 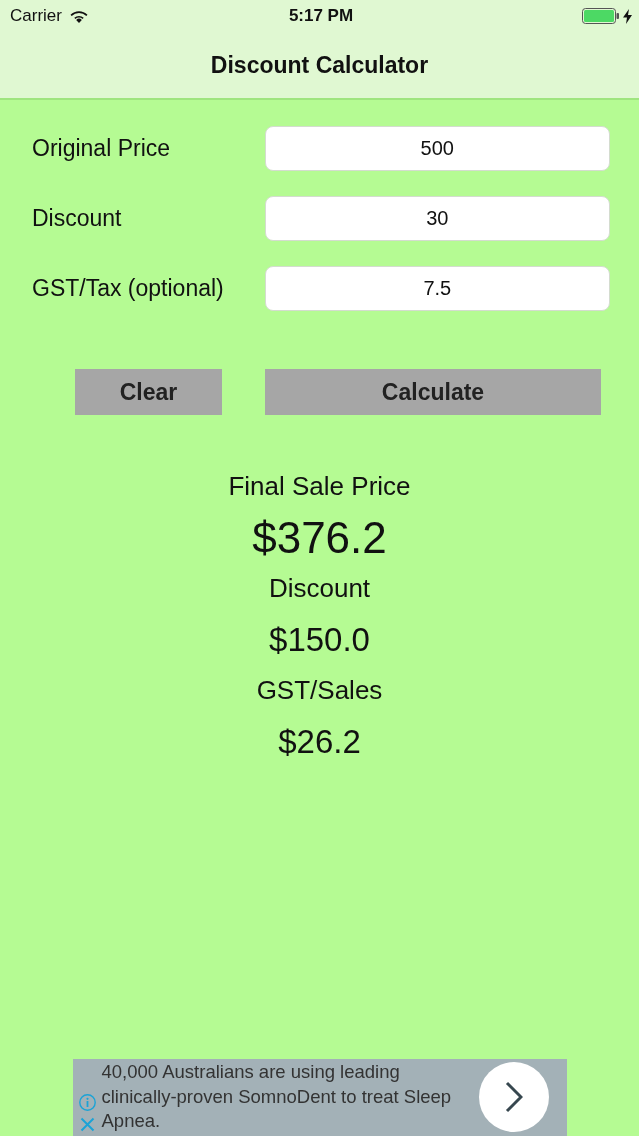 I want to click on chevron-right-icon, so click(x=513, y=1097).